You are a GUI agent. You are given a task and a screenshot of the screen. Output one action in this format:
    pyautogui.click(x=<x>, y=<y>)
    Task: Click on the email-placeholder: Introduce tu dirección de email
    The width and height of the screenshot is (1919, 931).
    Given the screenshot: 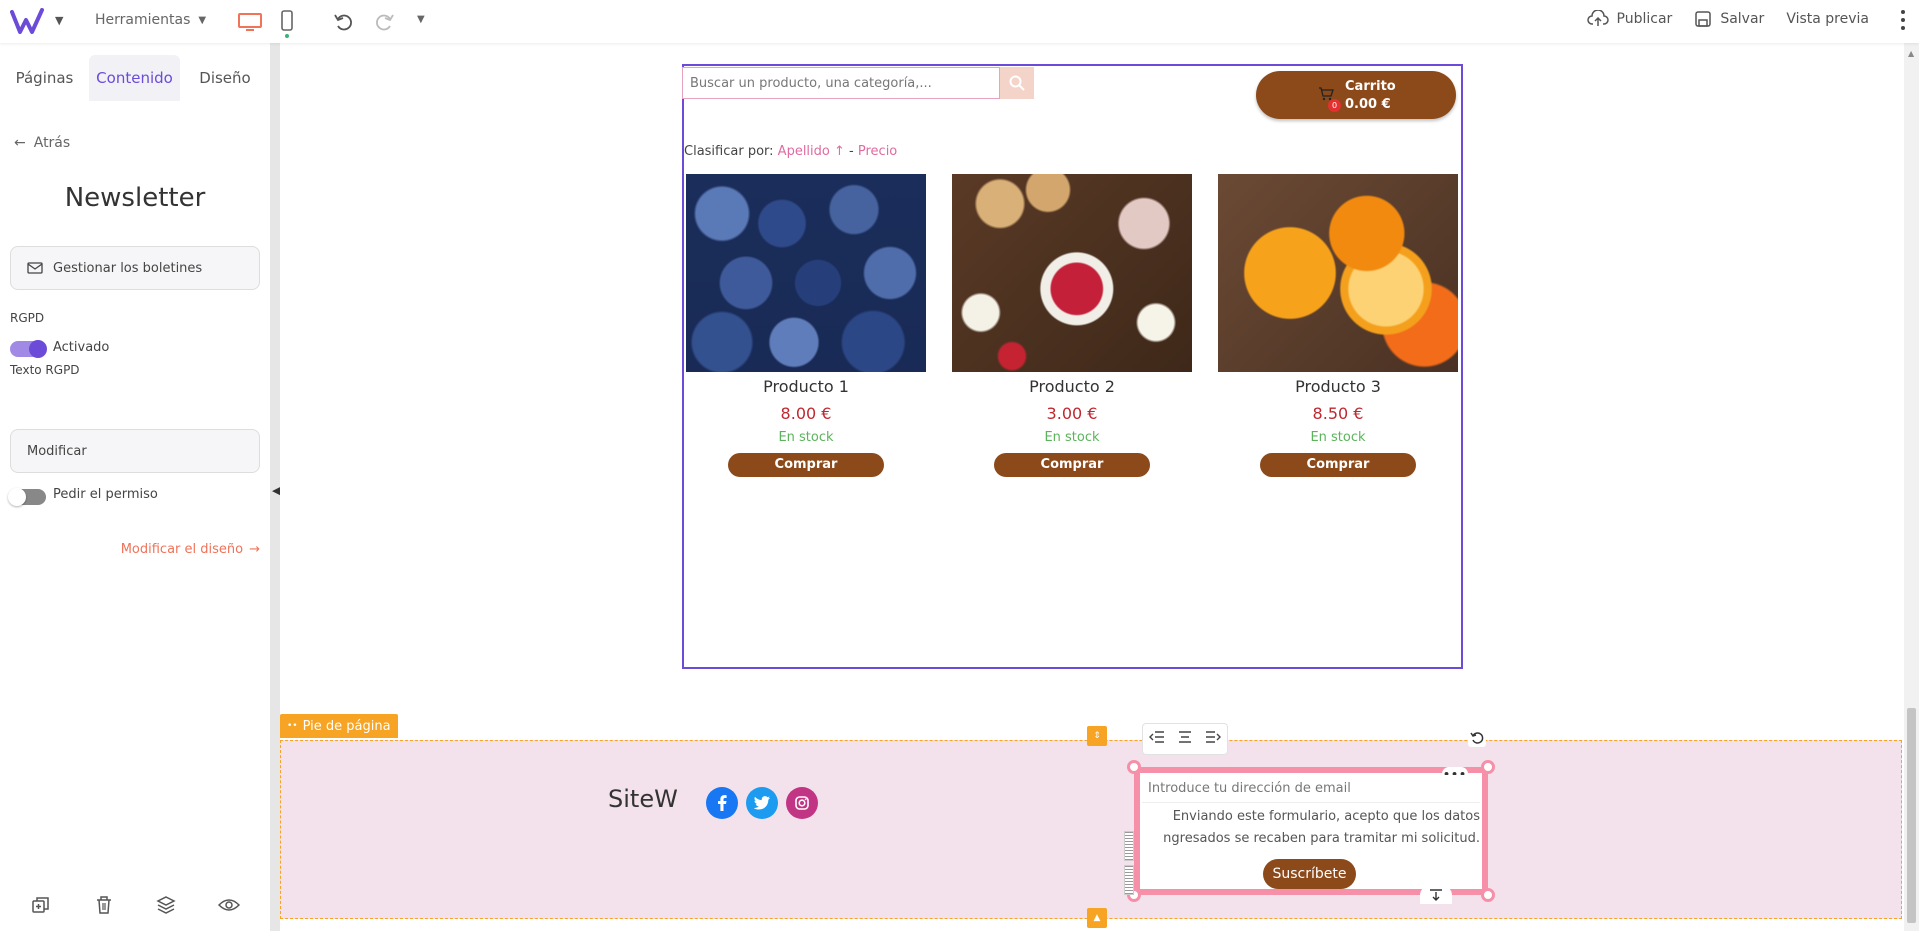 What is the action you would take?
    pyautogui.click(x=1249, y=788)
    